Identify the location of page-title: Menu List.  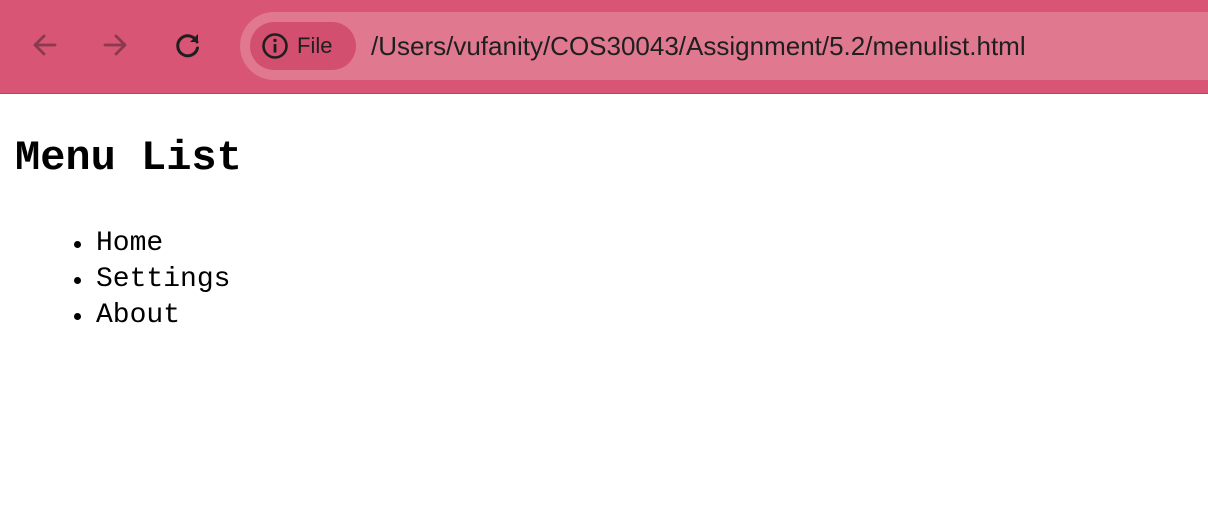
(128, 158).